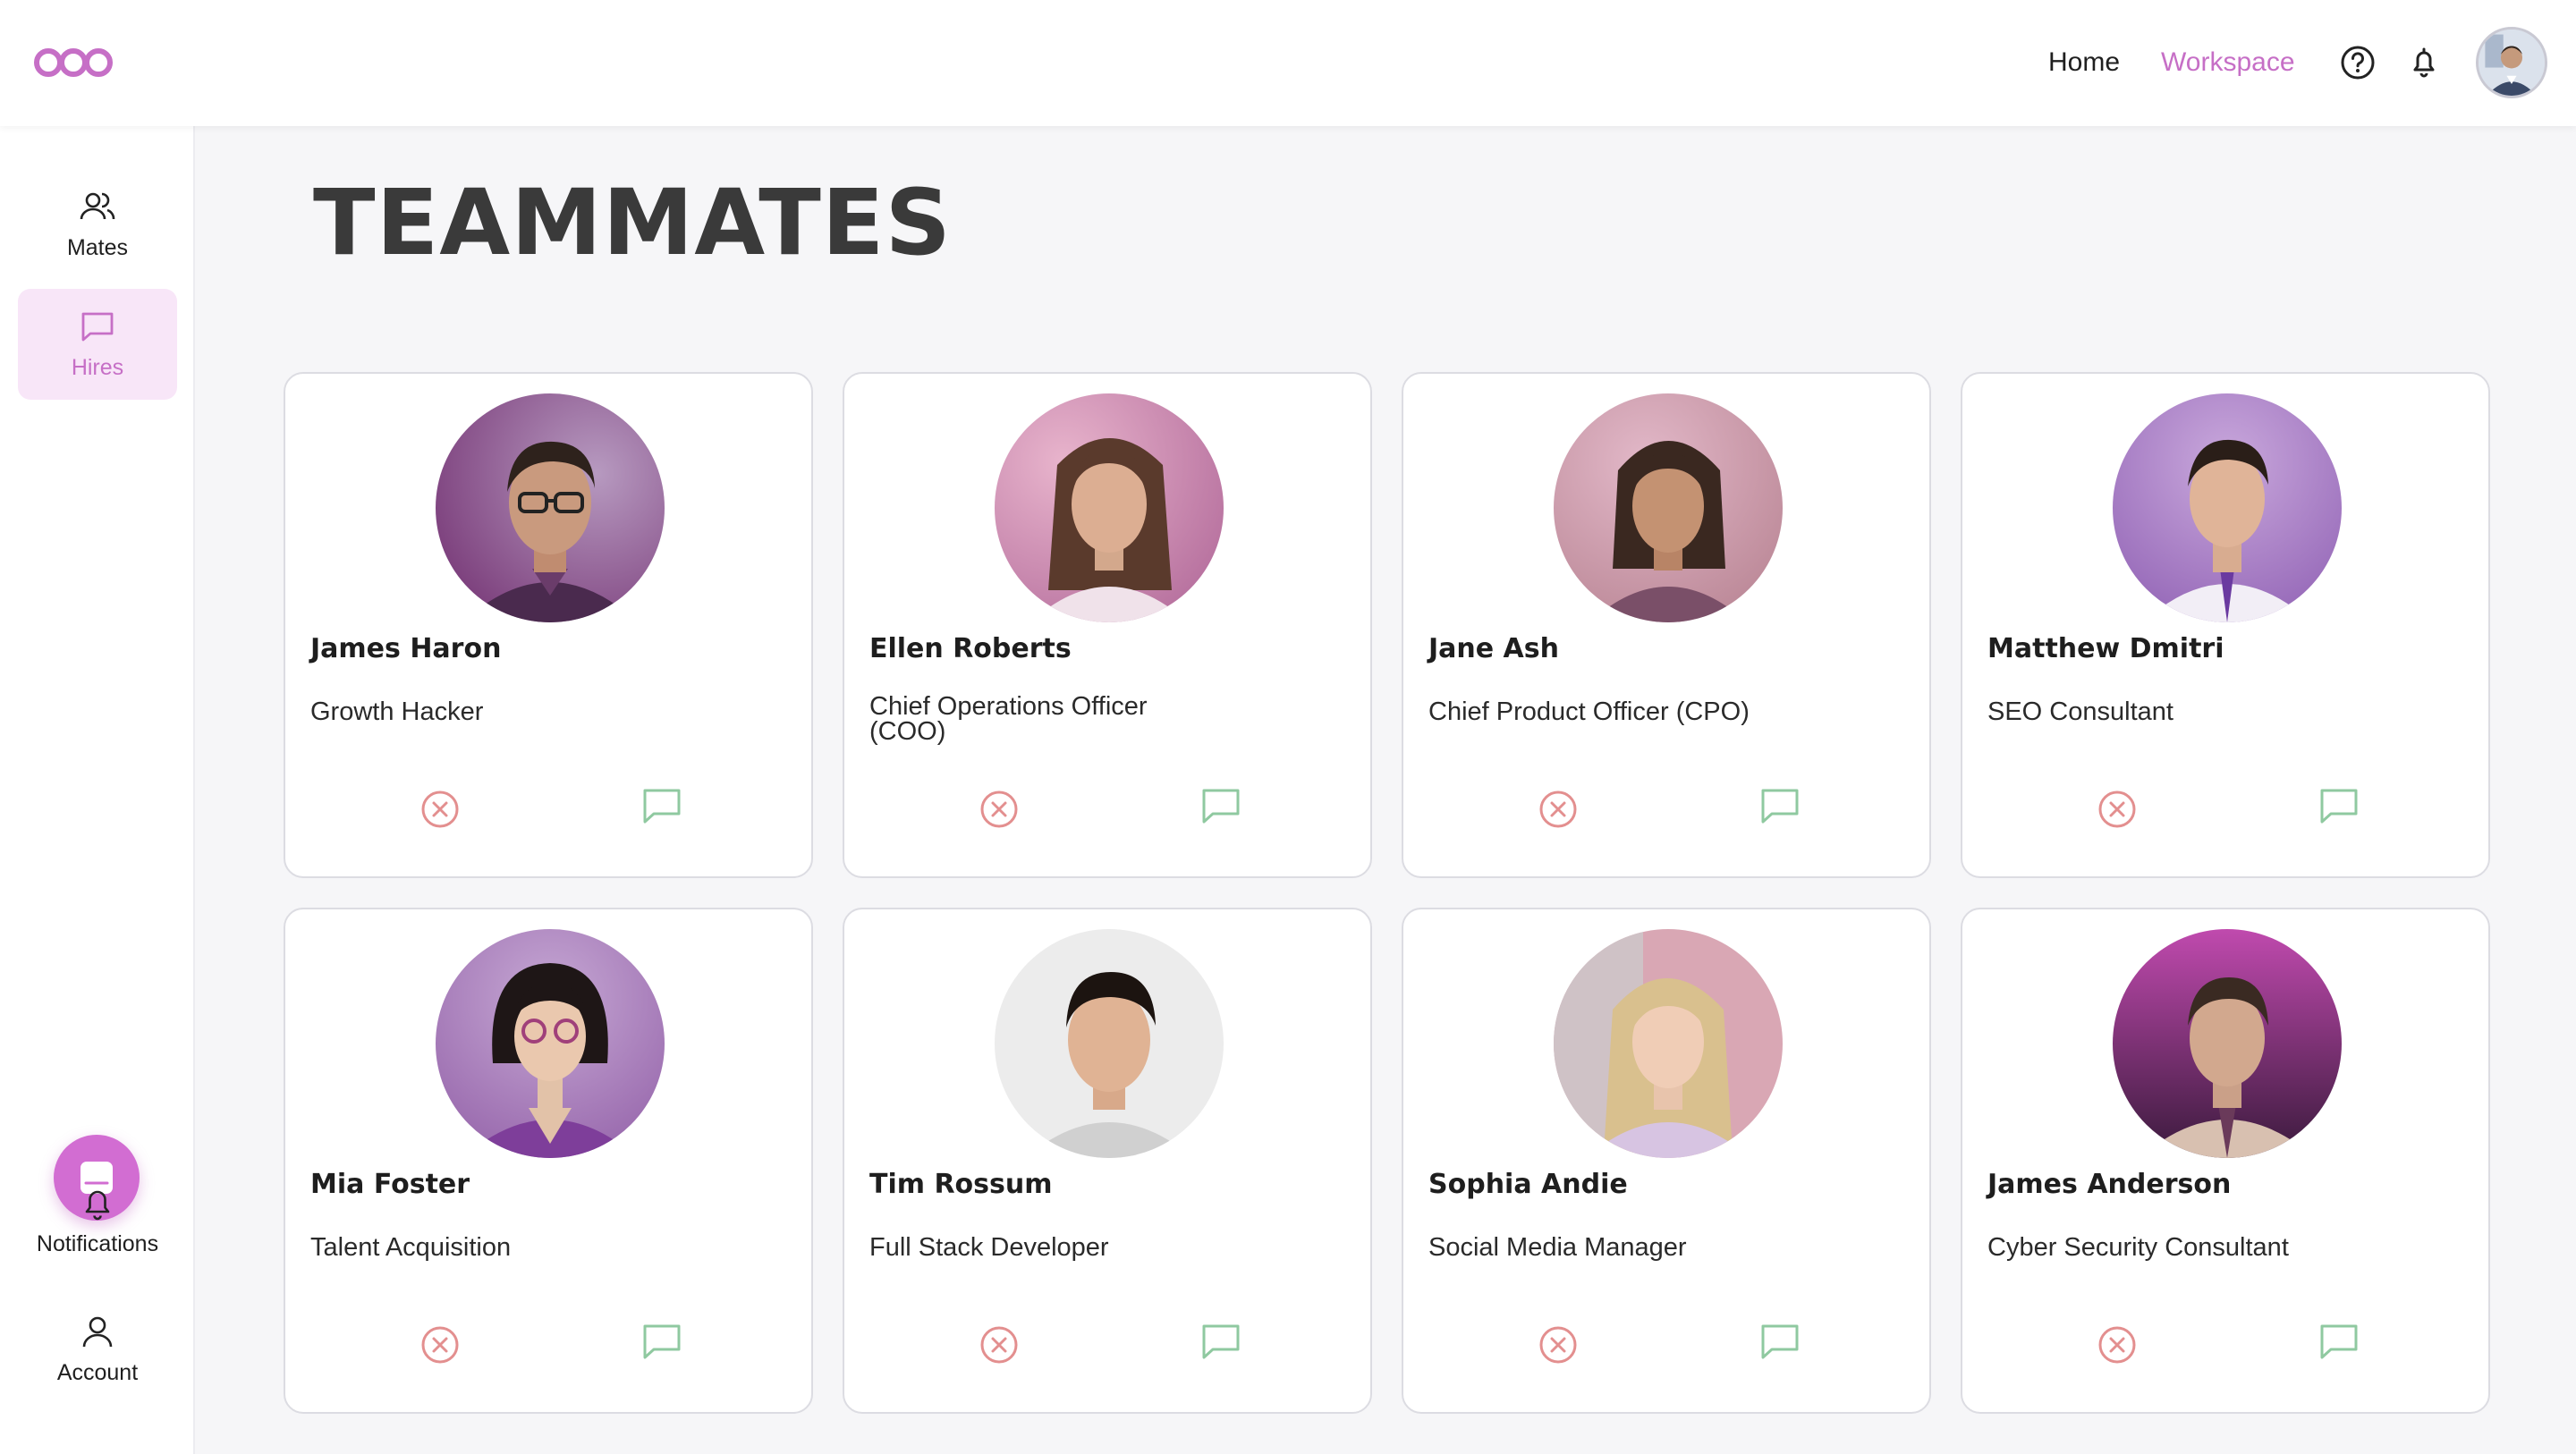  I want to click on teammate-role: SEO Consultant, so click(2080, 711).